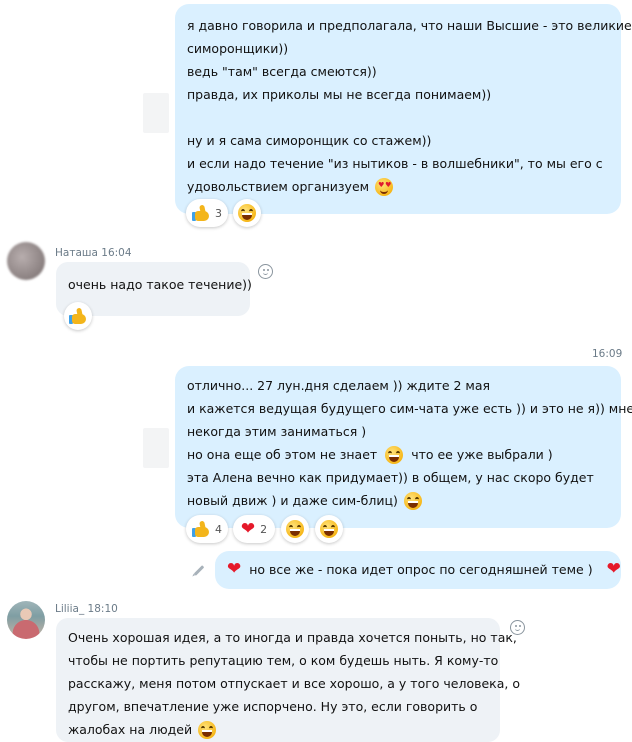 The width and height of the screenshot is (632, 742). I want to click on avatar-natasha, so click(26, 261).